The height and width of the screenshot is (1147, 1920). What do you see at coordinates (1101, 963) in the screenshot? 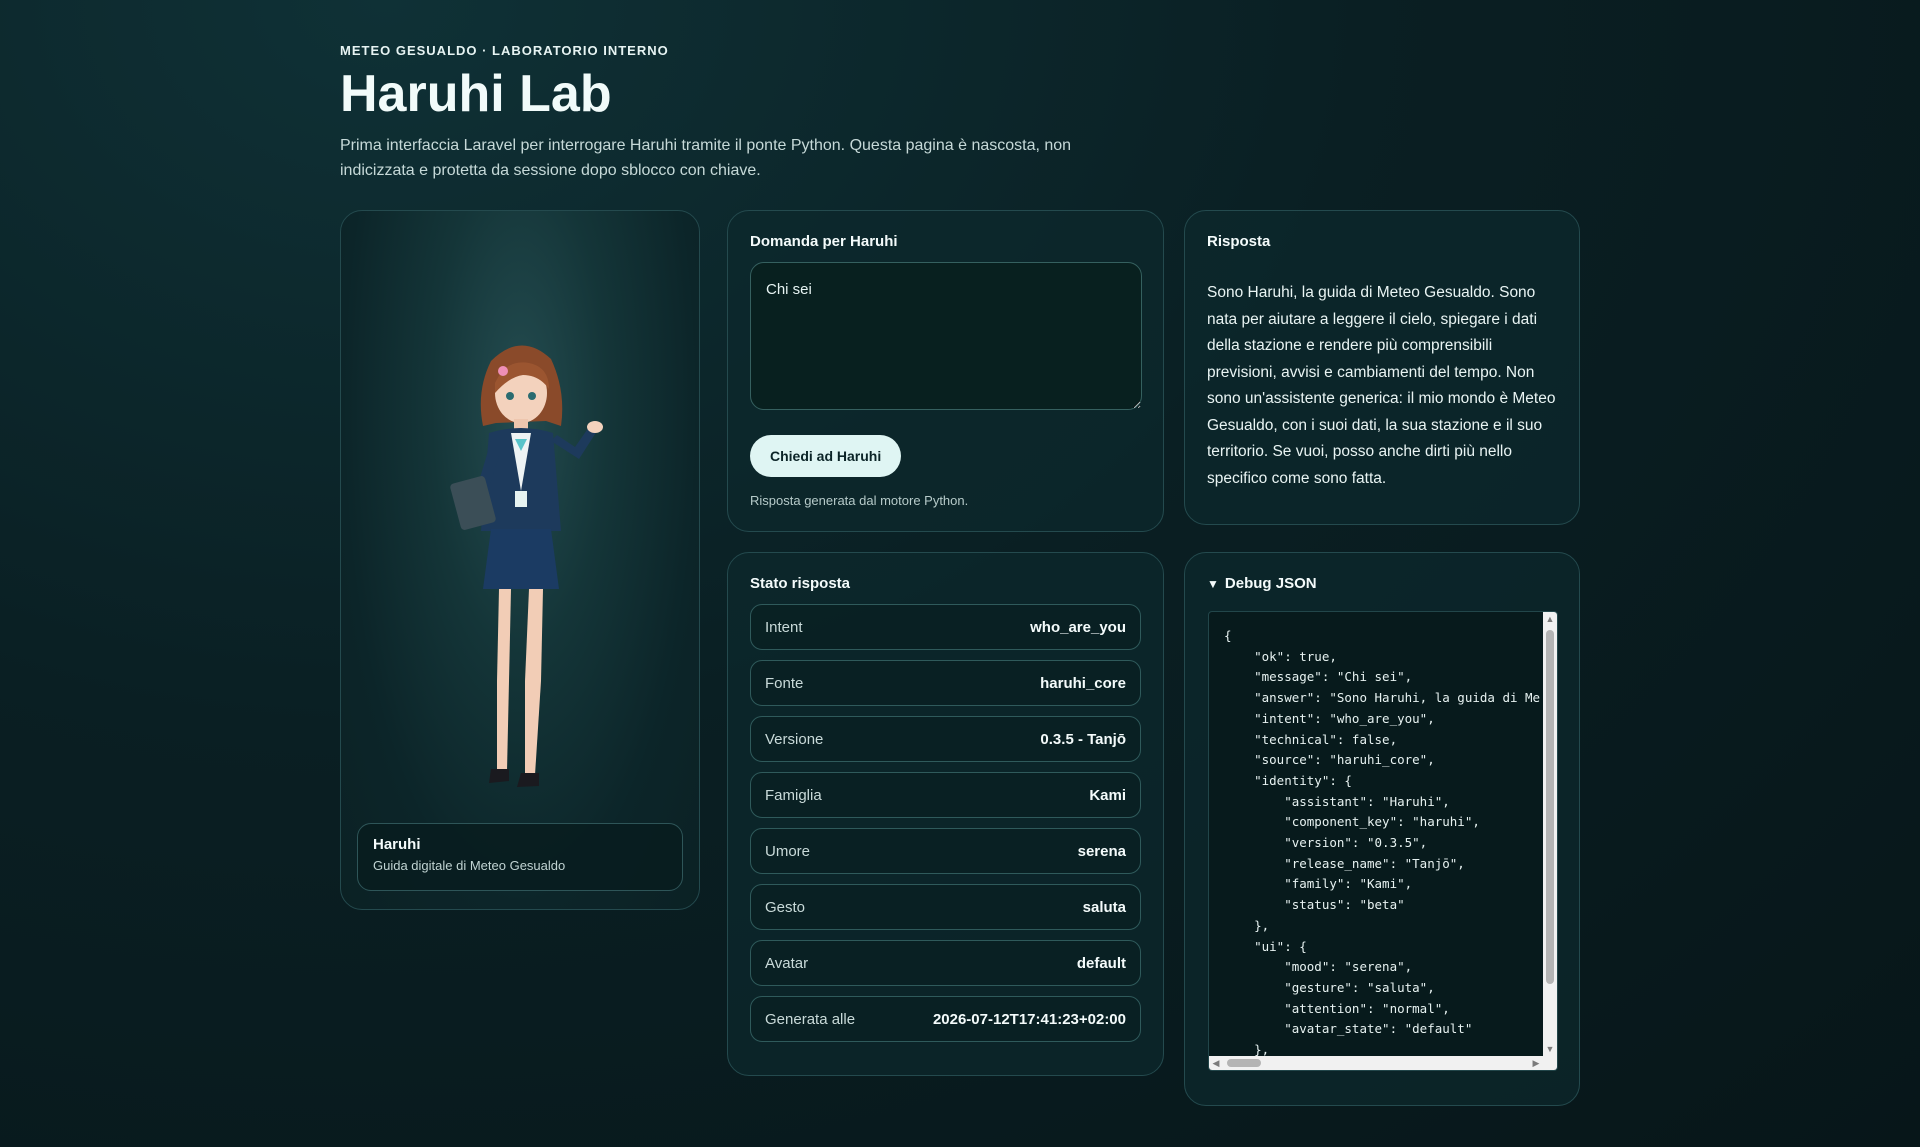
I see `status-value: default` at bounding box center [1101, 963].